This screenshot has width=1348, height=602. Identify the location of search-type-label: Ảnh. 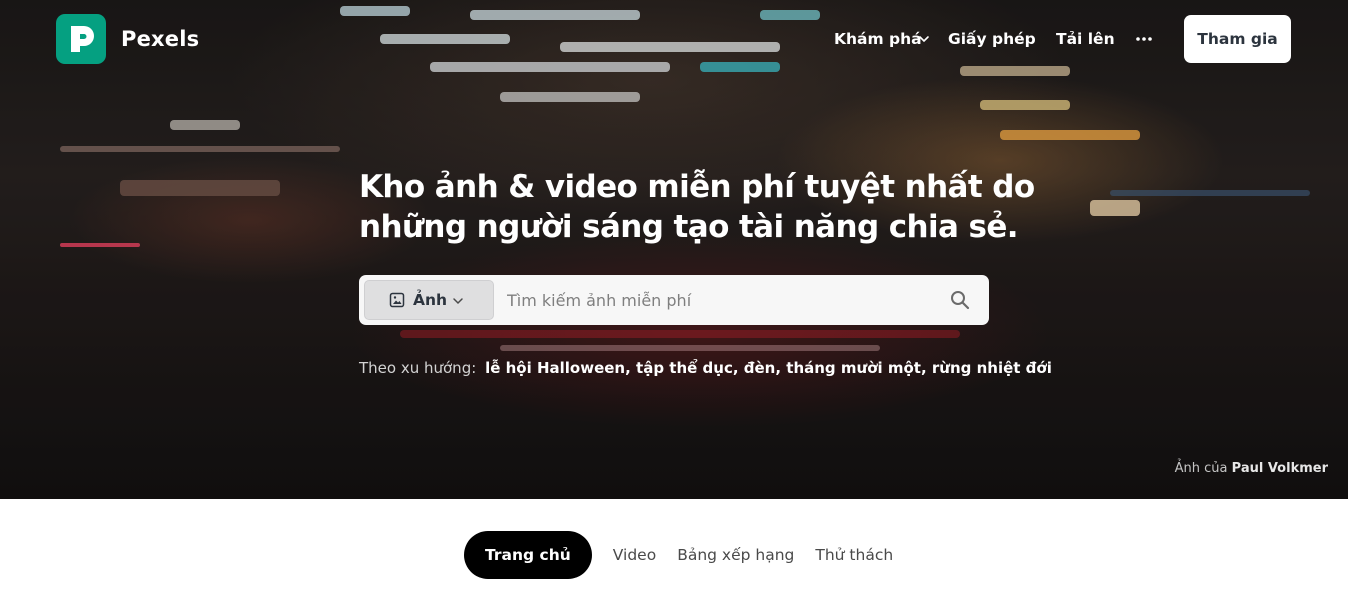
(430, 300).